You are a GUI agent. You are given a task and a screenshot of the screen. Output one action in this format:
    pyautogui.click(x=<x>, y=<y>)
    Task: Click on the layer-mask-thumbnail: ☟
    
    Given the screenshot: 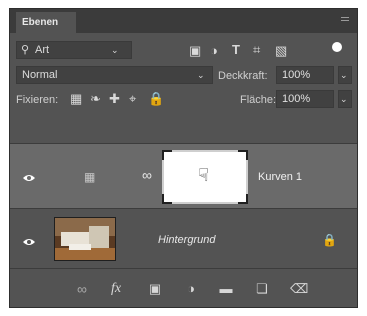 What is the action you would take?
    pyautogui.click(x=205, y=177)
    